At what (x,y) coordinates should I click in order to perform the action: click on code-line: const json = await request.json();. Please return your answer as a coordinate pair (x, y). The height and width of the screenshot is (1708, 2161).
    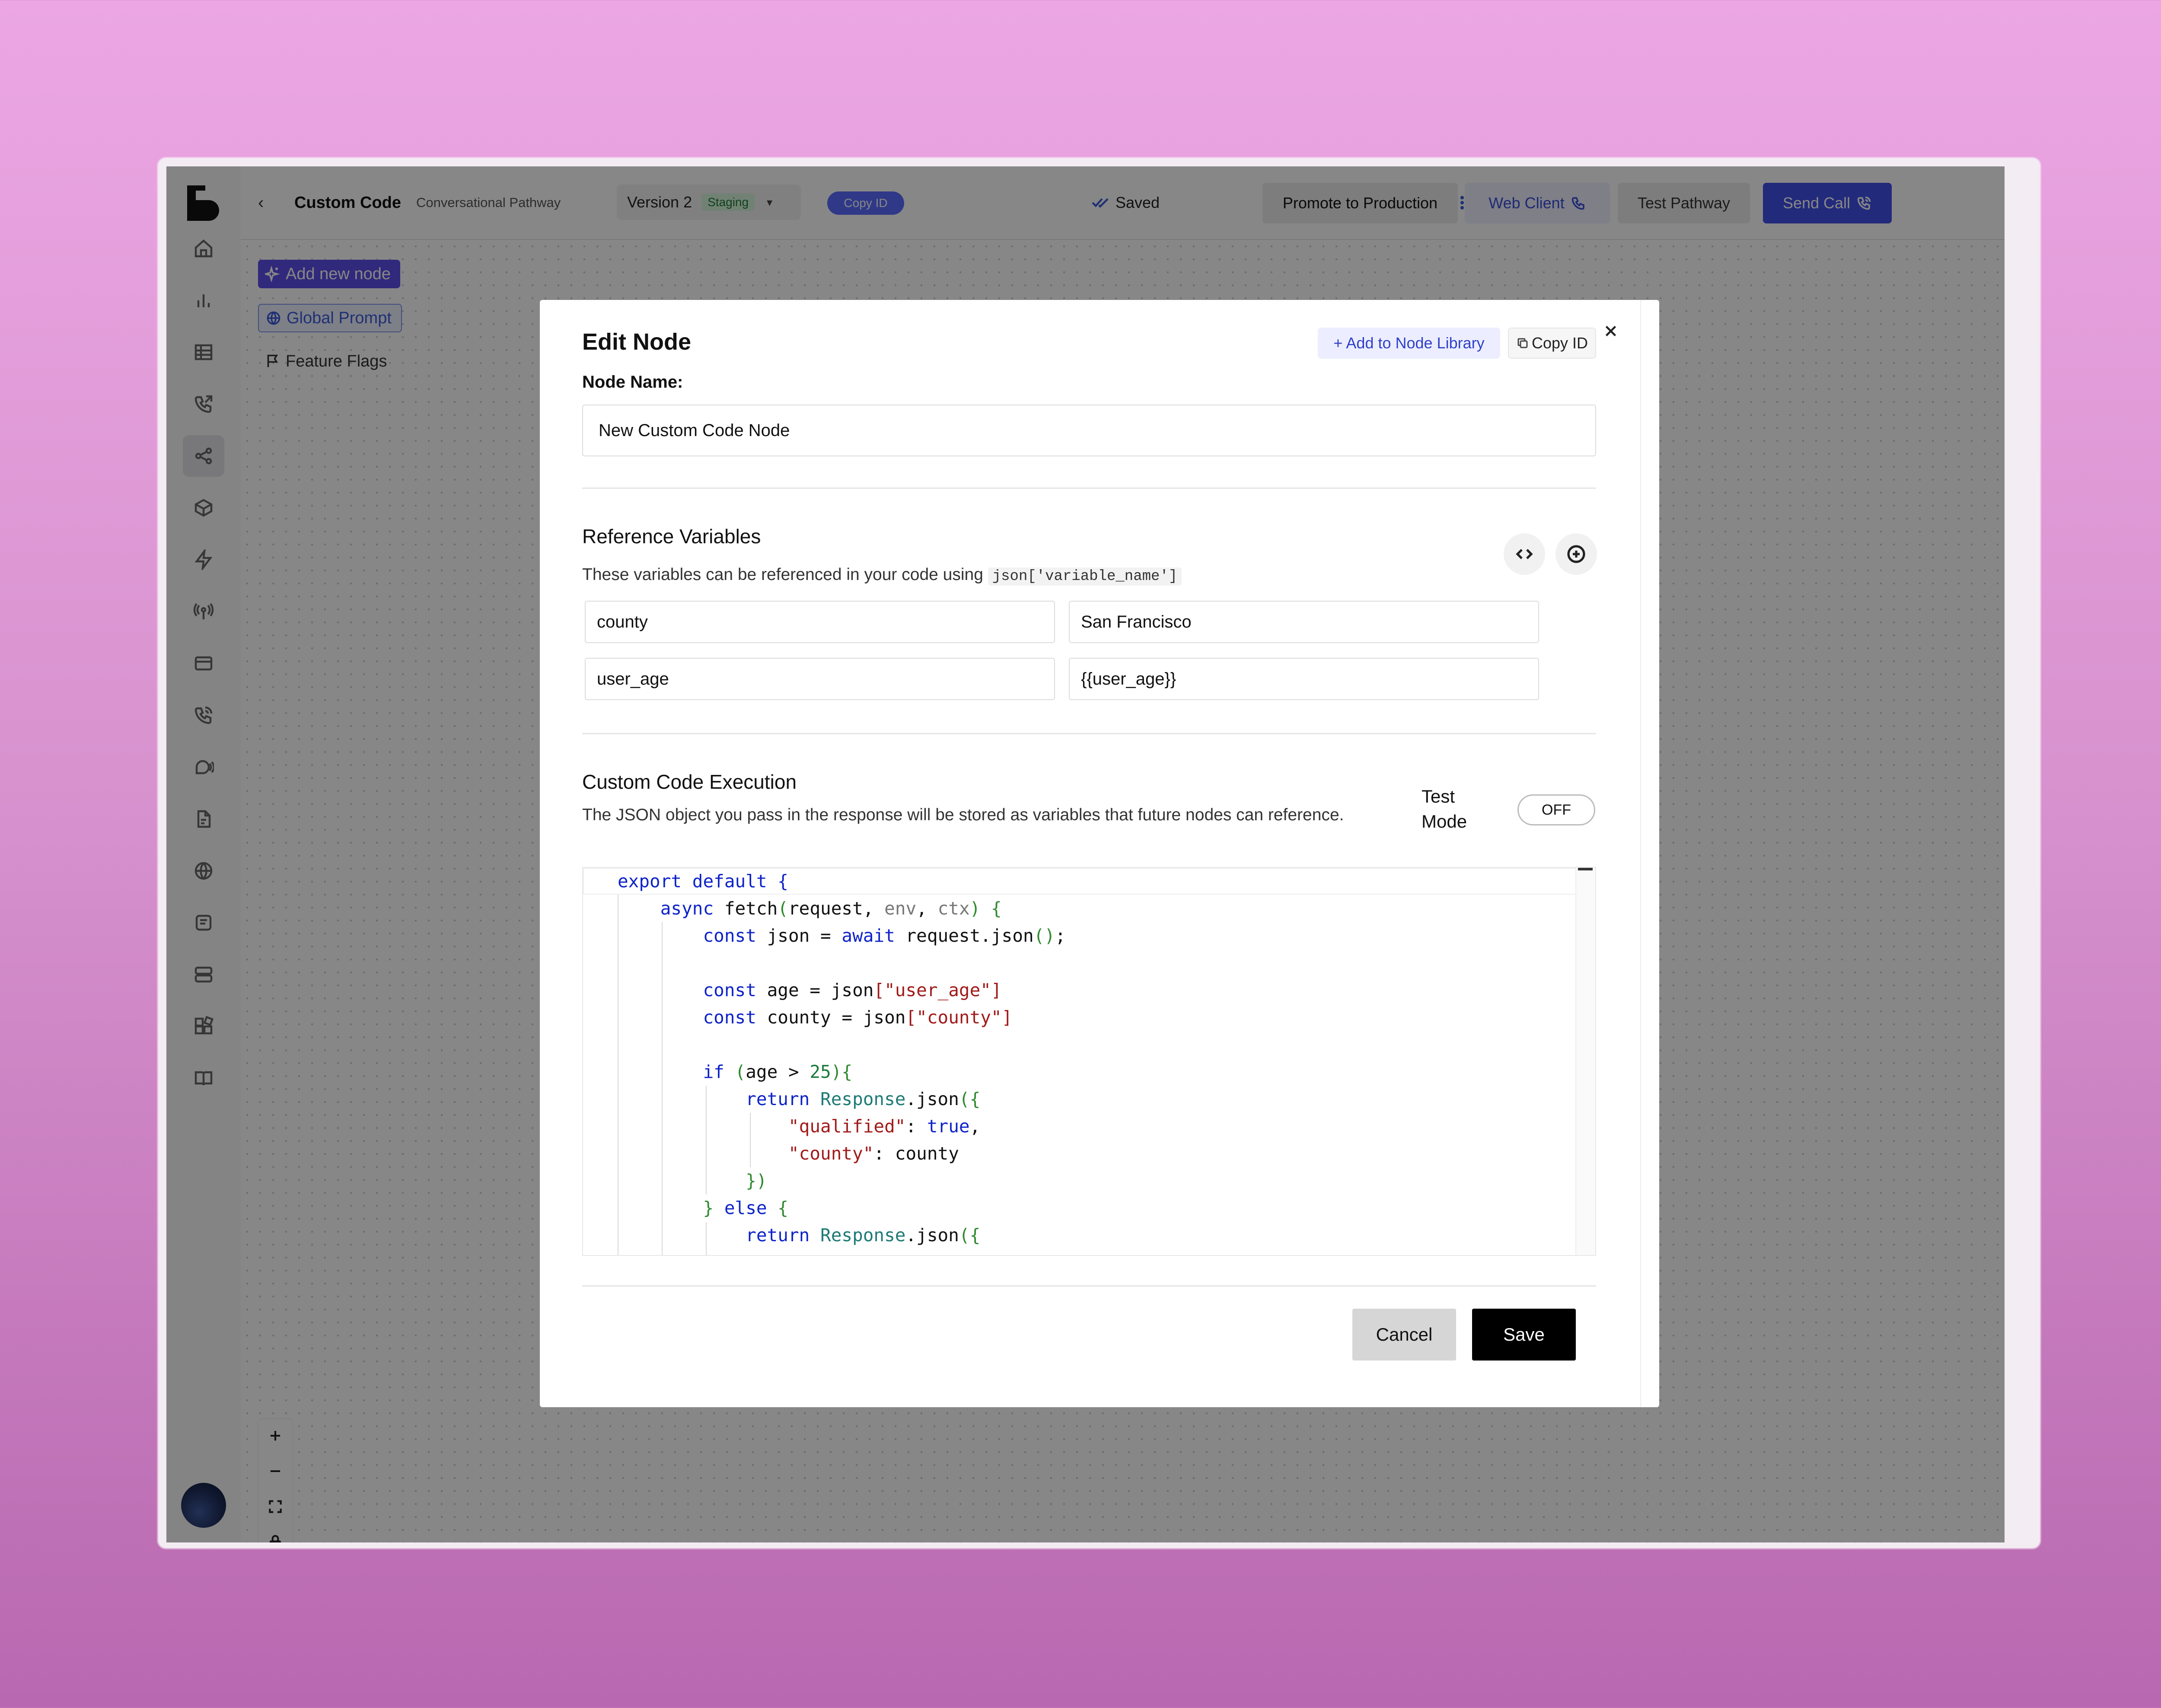
    Looking at the image, I should click on (884, 935).